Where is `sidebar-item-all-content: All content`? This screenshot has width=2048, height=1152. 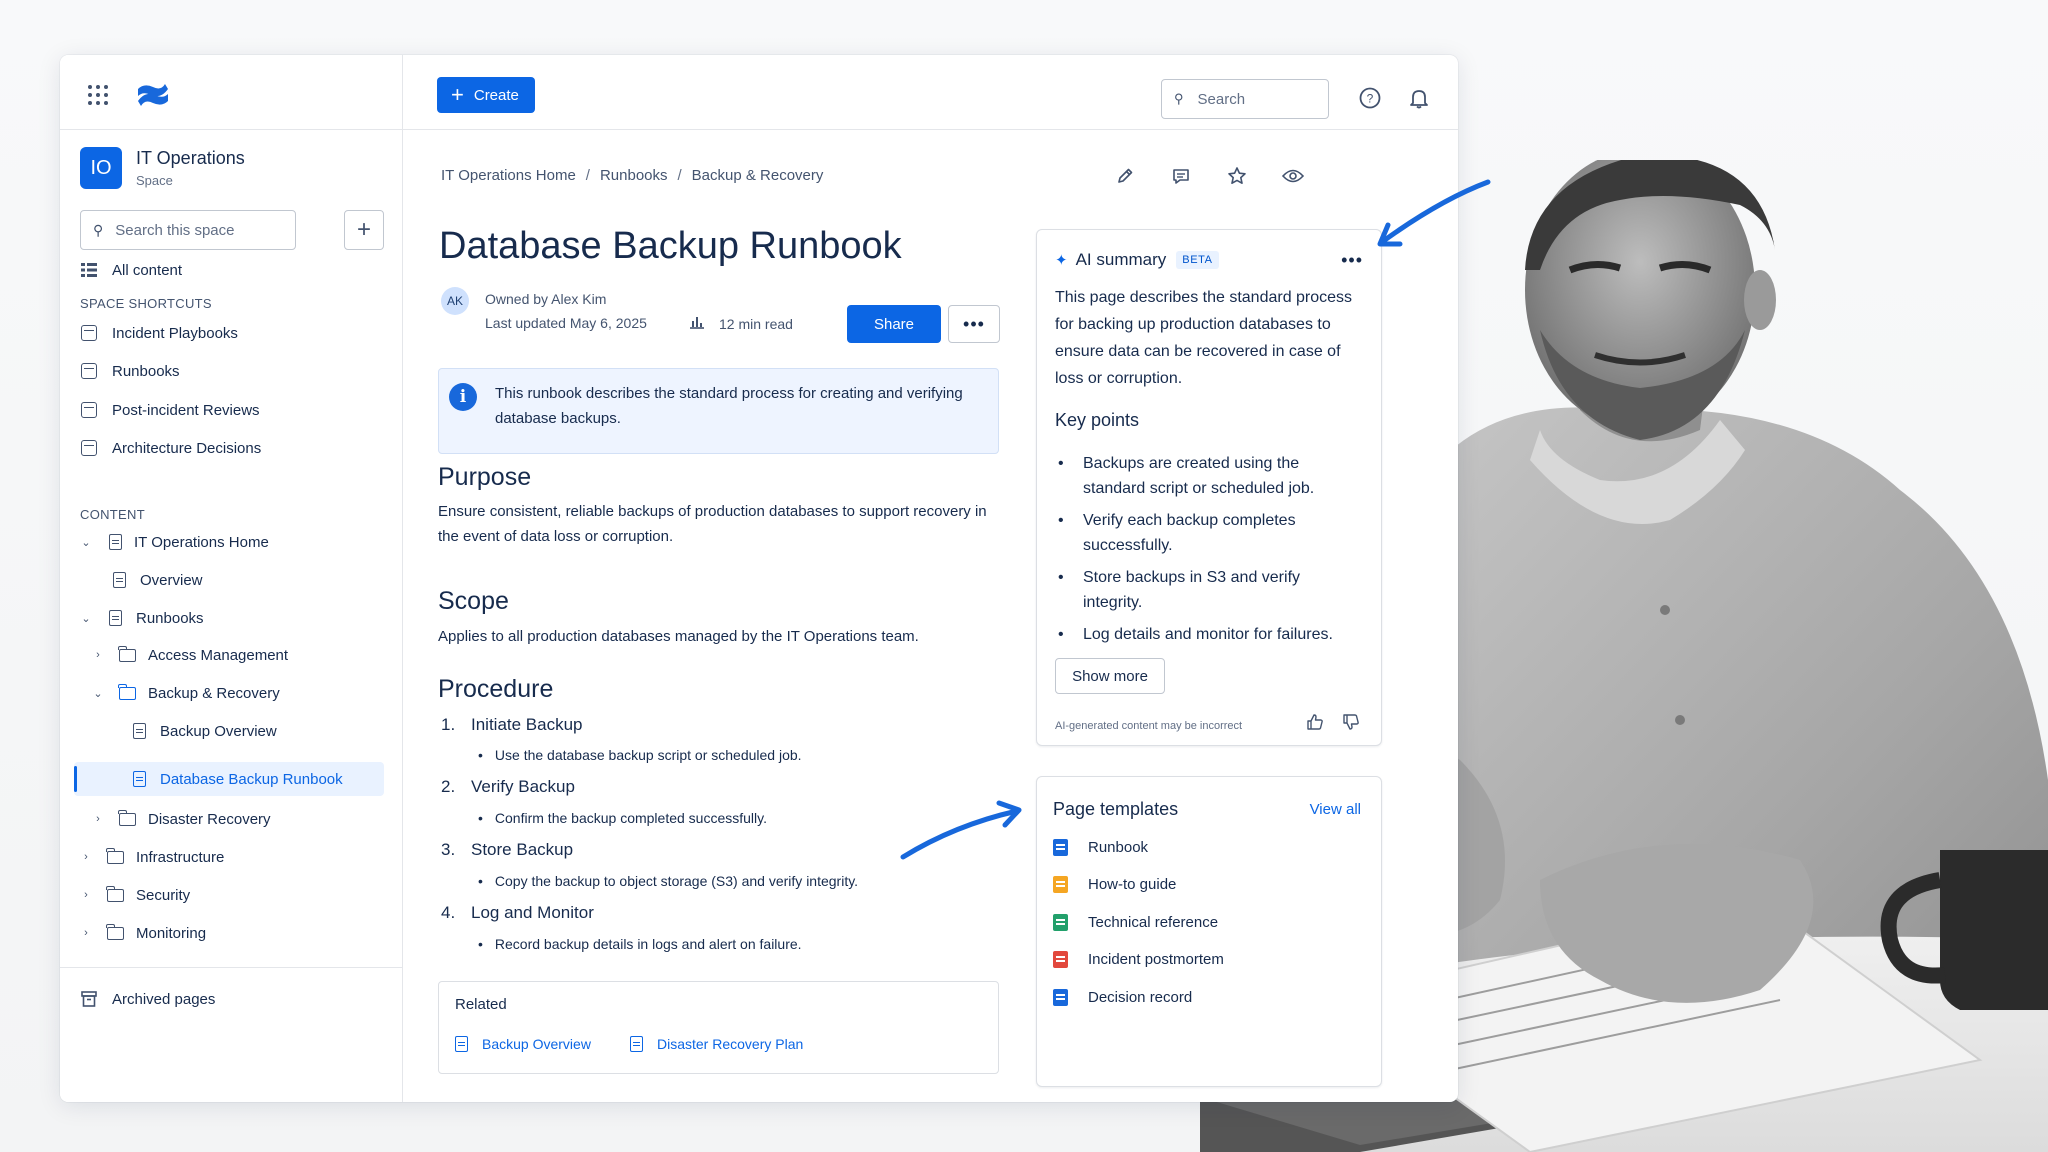 sidebar-item-all-content: All content is located at coordinates (131, 270).